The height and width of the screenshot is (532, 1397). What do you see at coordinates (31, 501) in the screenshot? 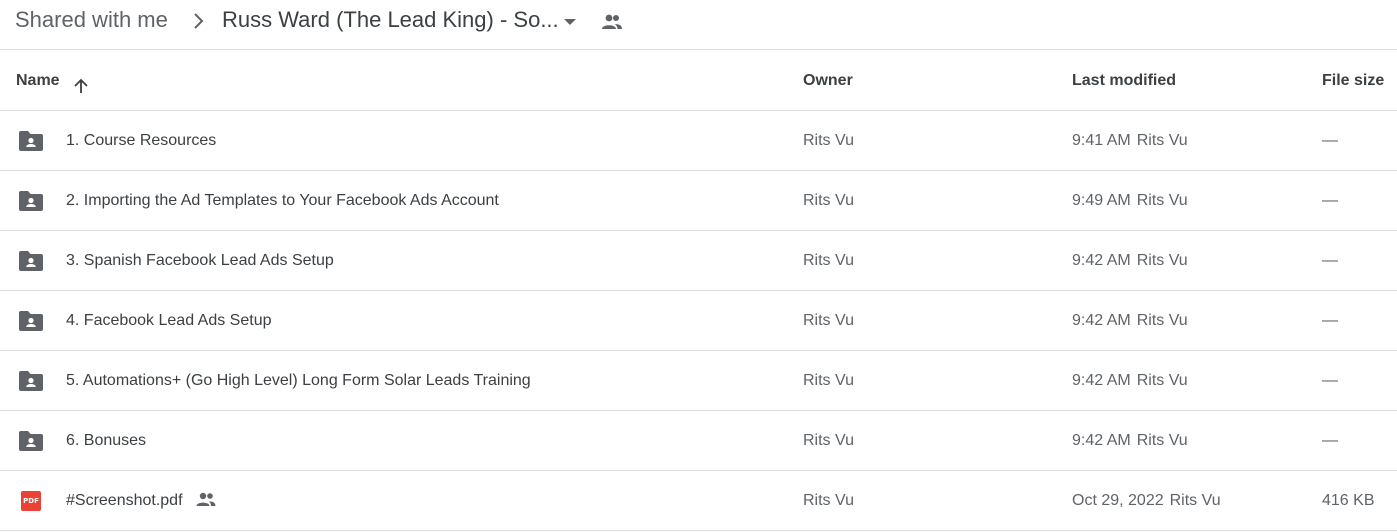
I see `pdf-file-icon: PDF` at bounding box center [31, 501].